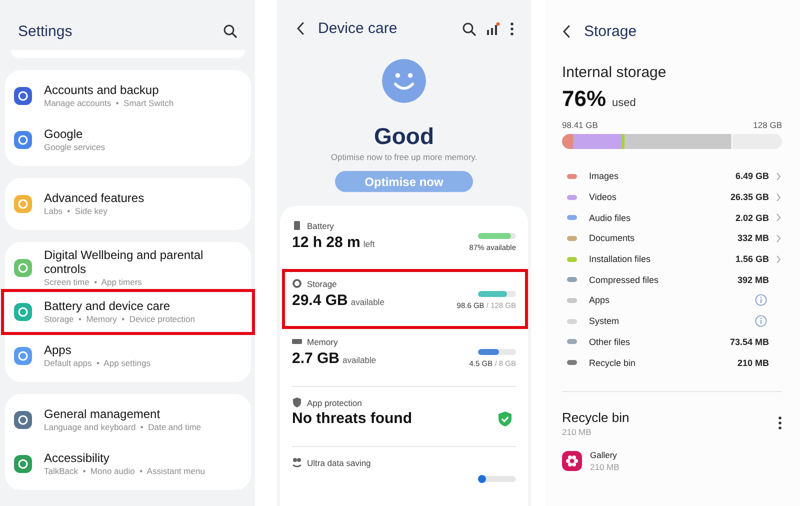 Image resolution: width=800 pixels, height=506 pixels. I want to click on section-label: App protection, so click(334, 403).